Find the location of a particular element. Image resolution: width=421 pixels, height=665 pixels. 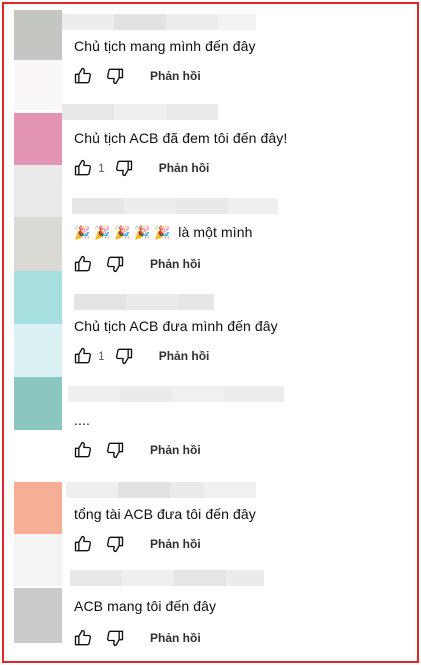

comment-text-body: là một mình is located at coordinates (215, 232).